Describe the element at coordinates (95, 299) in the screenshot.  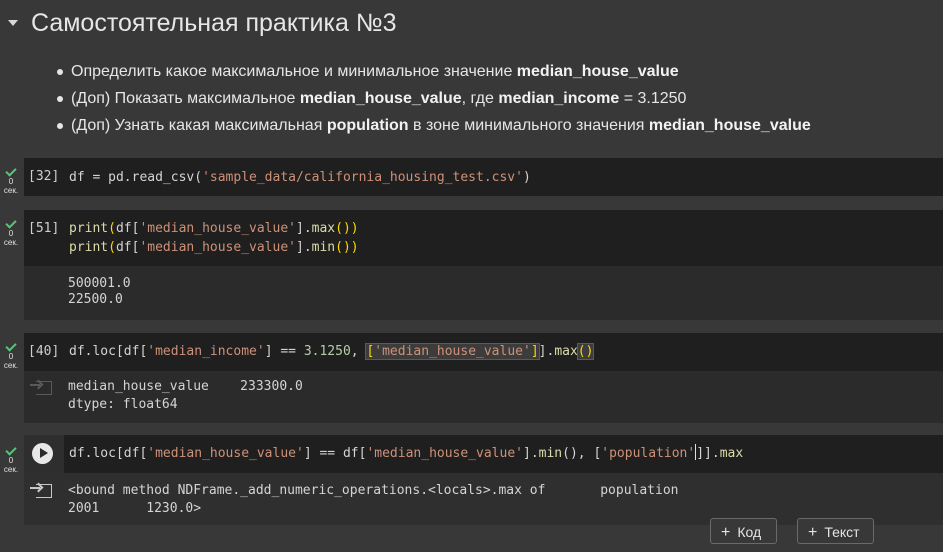
I see `output-line: 22500.0` at that location.